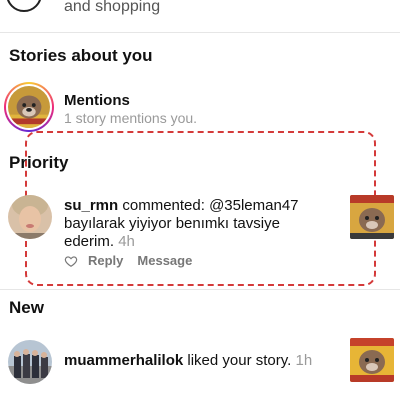 The image size is (400, 400). Describe the element at coordinates (112, 7) in the screenshot. I see `previous-notification-text: and shopping` at that location.